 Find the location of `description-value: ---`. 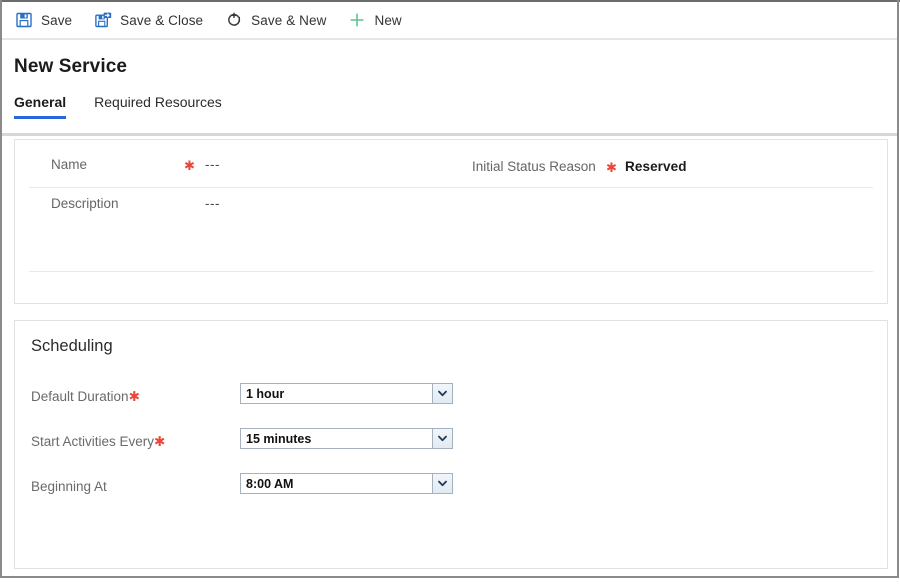

description-value: --- is located at coordinates (212, 203).